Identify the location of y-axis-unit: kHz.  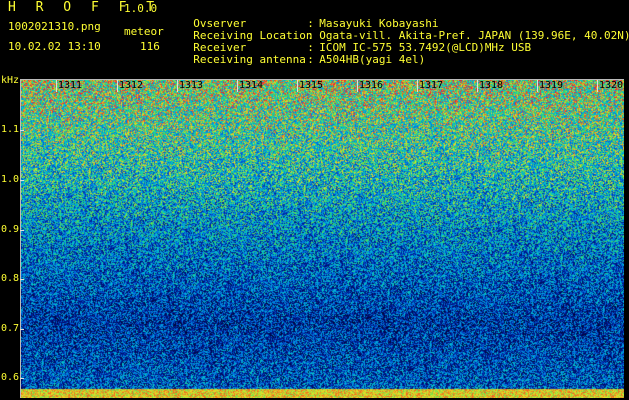
(10, 80).